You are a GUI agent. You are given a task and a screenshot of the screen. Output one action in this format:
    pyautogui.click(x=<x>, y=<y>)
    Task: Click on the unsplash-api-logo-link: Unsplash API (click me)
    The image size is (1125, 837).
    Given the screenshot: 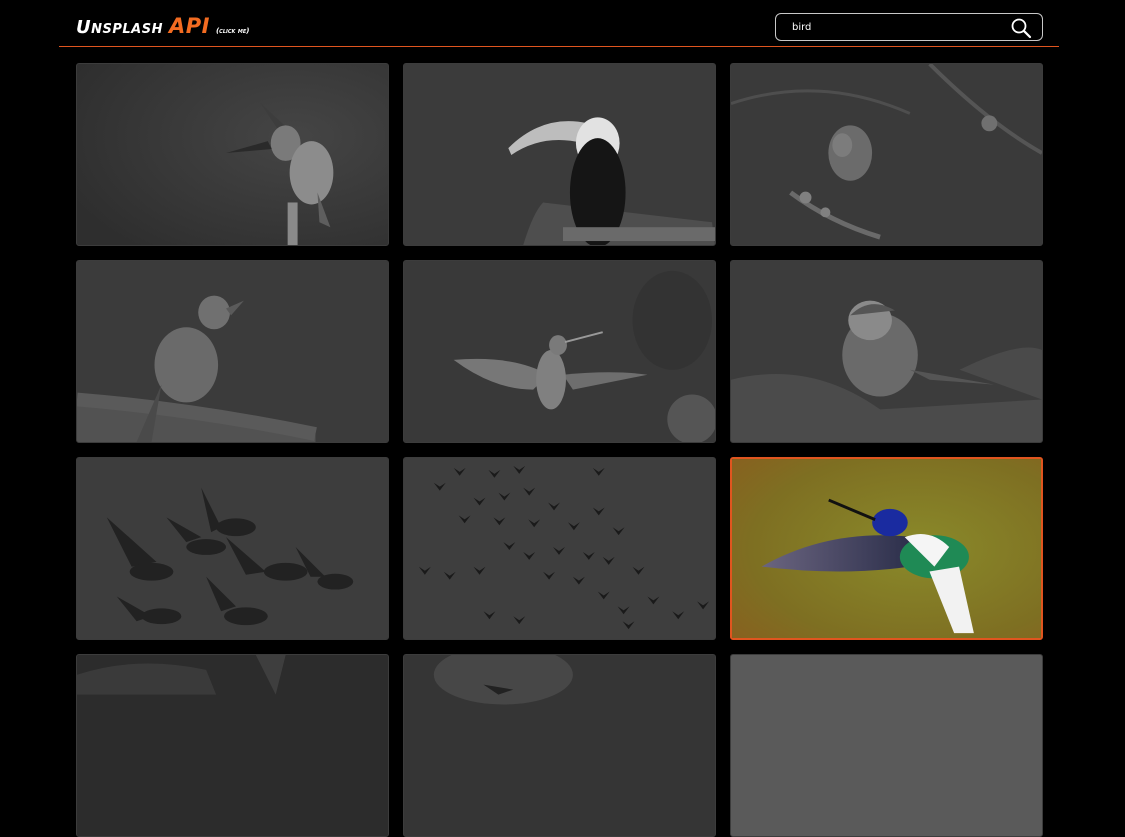 What is the action you would take?
    pyautogui.click(x=162, y=26)
    